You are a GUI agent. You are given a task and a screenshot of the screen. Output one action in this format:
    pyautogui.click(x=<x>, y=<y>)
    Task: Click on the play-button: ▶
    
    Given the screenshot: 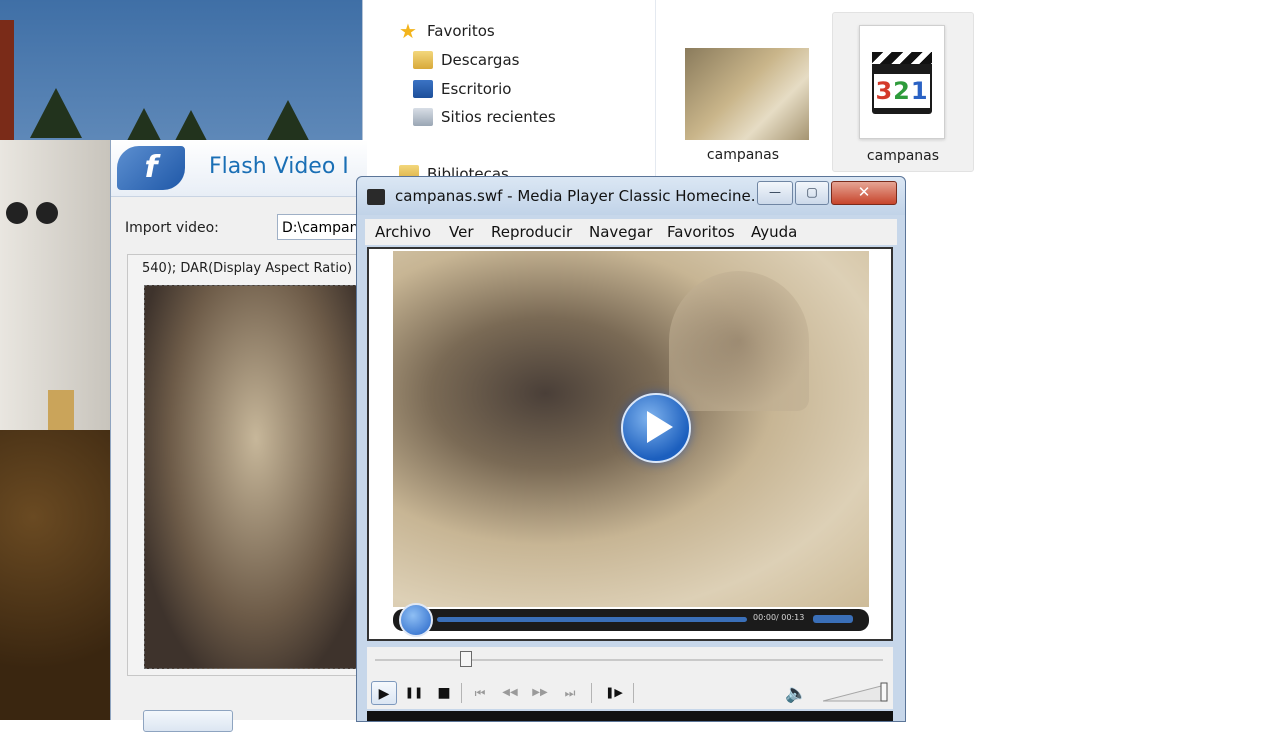 What is the action you would take?
    pyautogui.click(x=384, y=693)
    